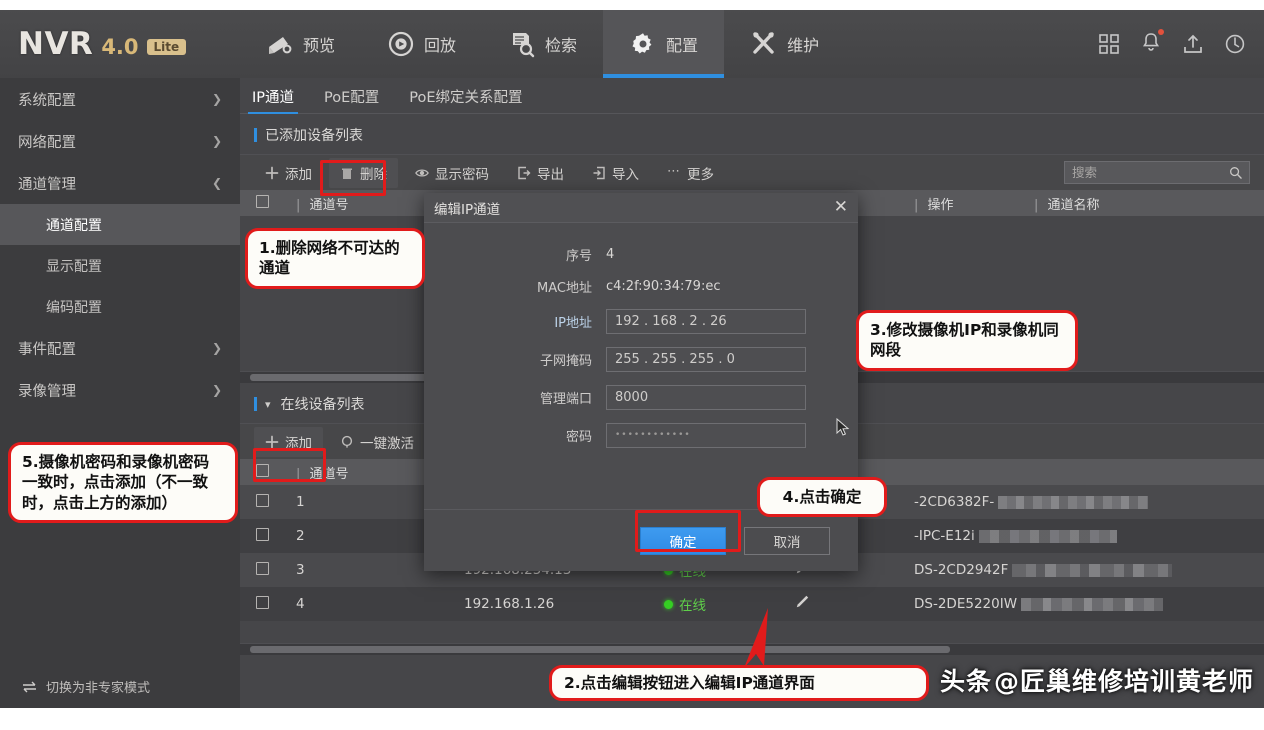 This screenshot has width=1264, height=730. Describe the element at coordinates (642, 43) in the screenshot. I see `gear-icon` at that location.